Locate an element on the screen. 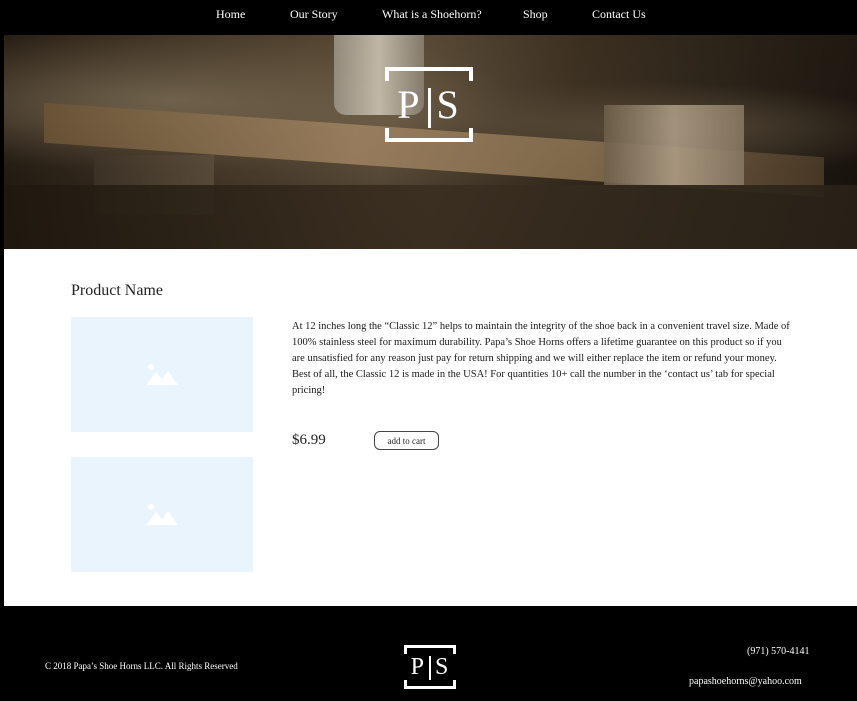 The height and width of the screenshot is (701, 857). nav-contact-link: Contact Us is located at coordinates (619, 14).